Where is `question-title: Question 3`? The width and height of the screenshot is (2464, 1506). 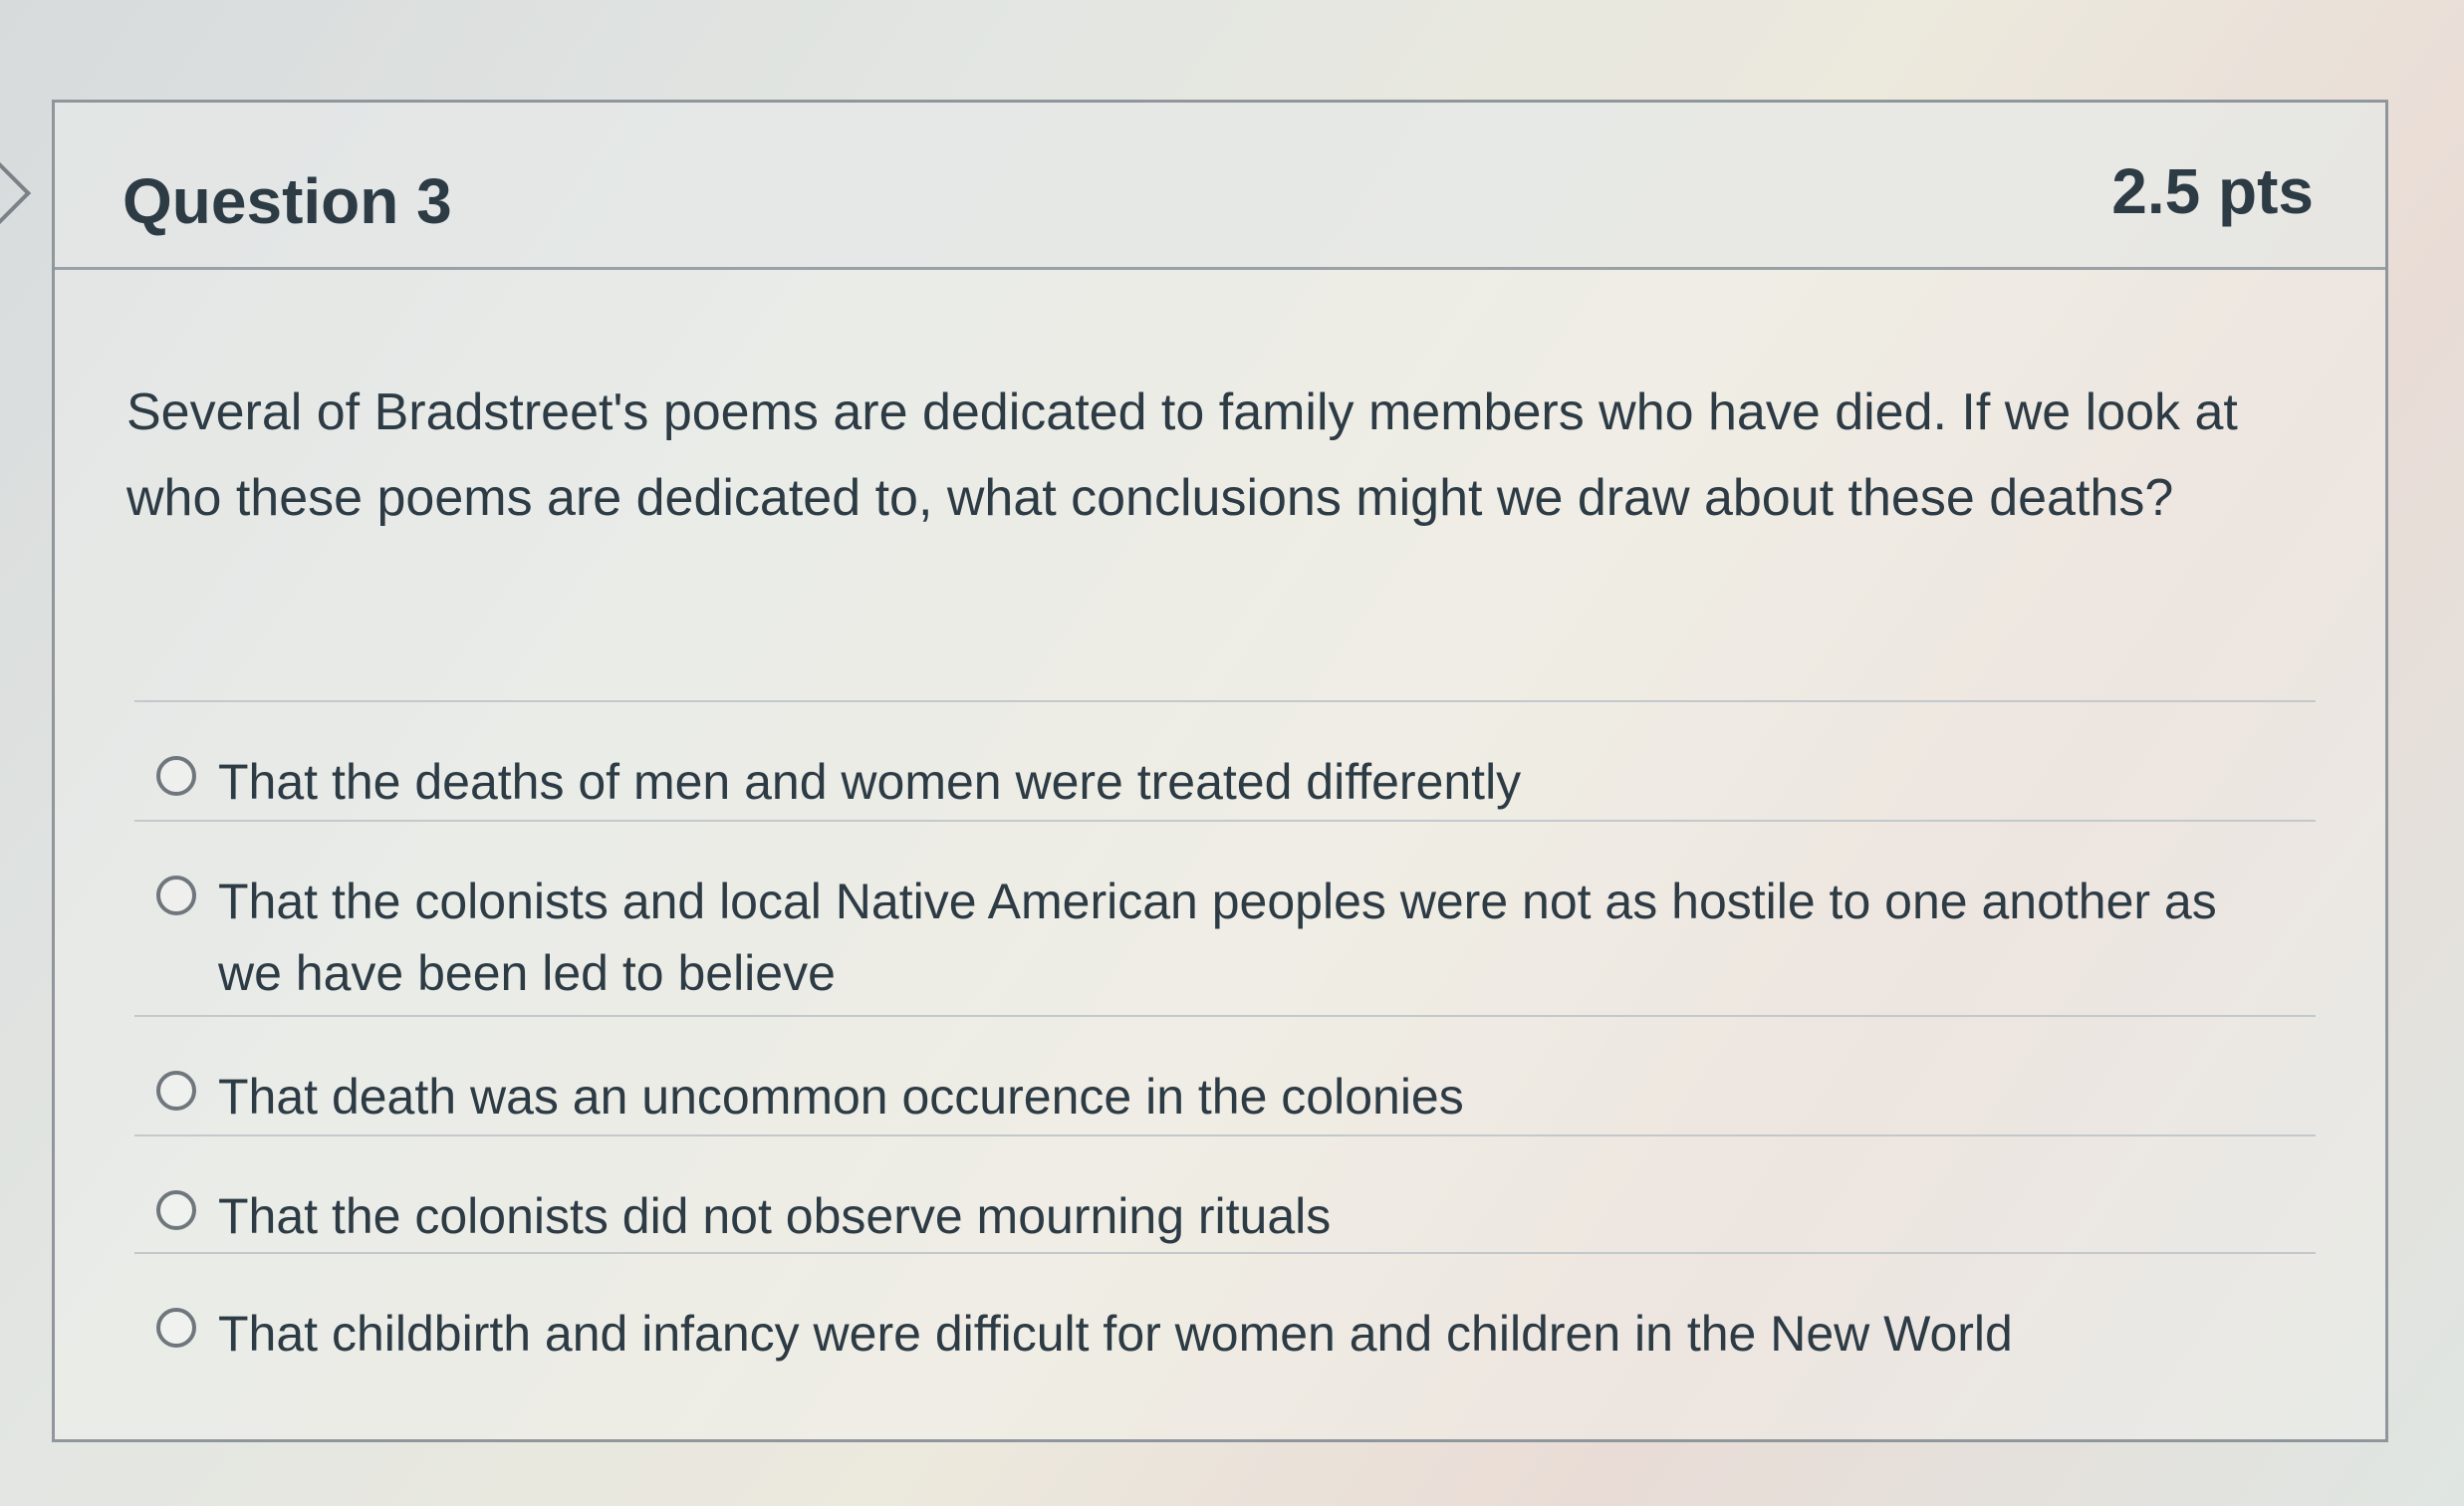 question-title: Question 3 is located at coordinates (287, 201).